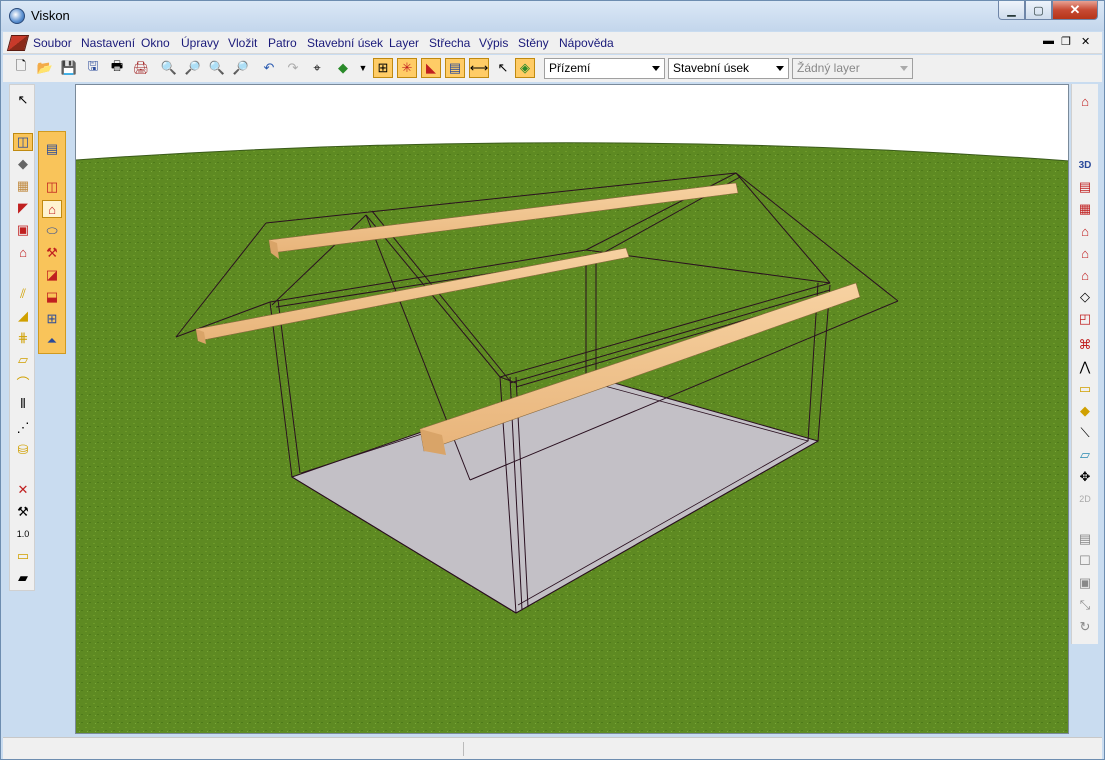 Image resolution: width=1105 pixels, height=760 pixels. I want to click on maximize-button: ▢, so click(1038, 10).